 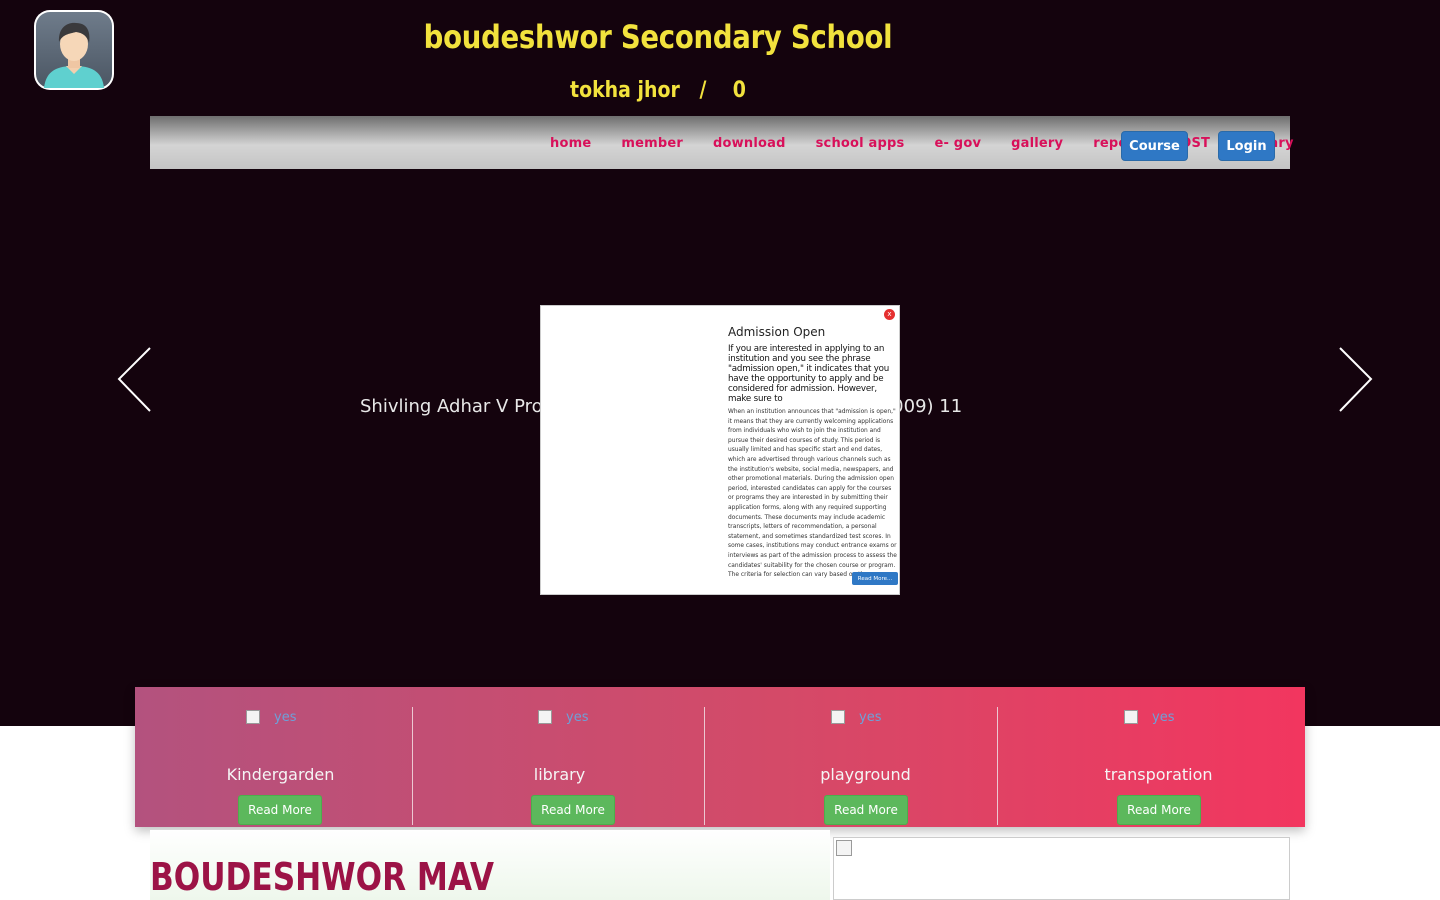 What do you see at coordinates (1154, 146) in the screenshot?
I see `course-button: Course` at bounding box center [1154, 146].